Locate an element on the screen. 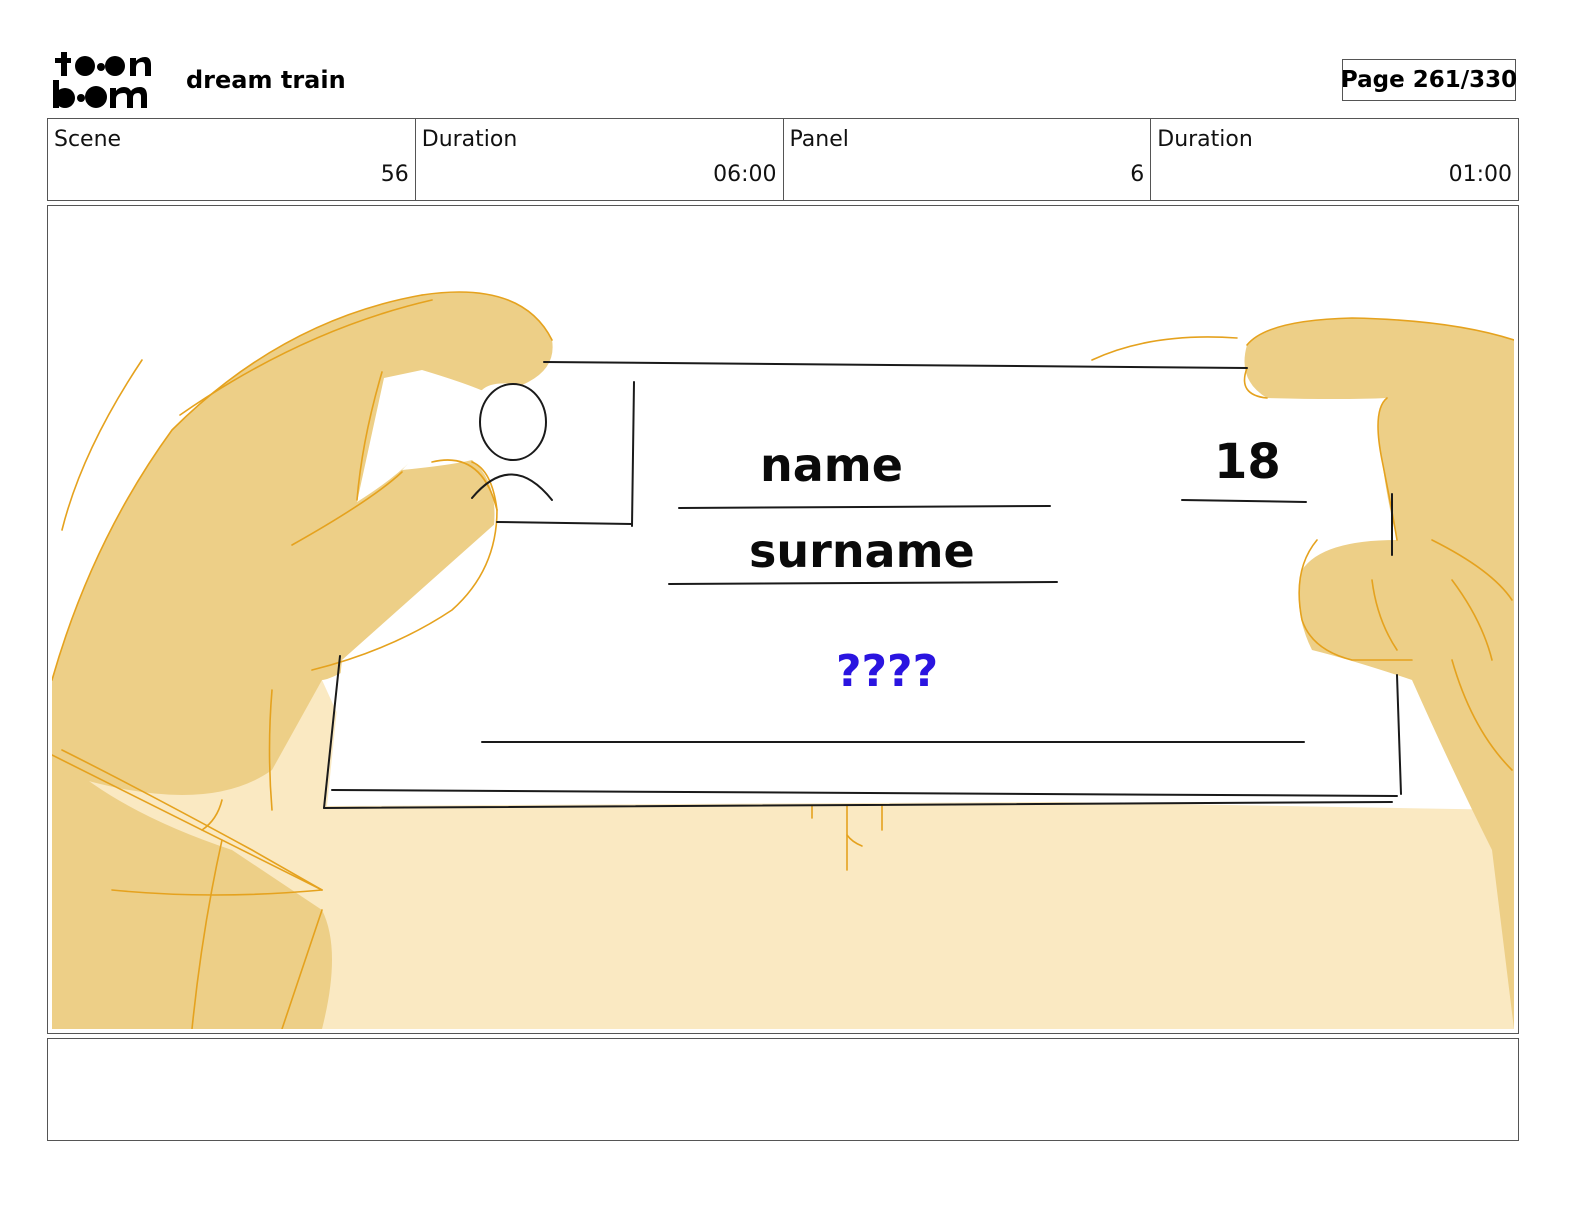 Image resolution: width=1584 pixels, height=1224 pixels. scene-duration-label: Duration is located at coordinates (469, 139).